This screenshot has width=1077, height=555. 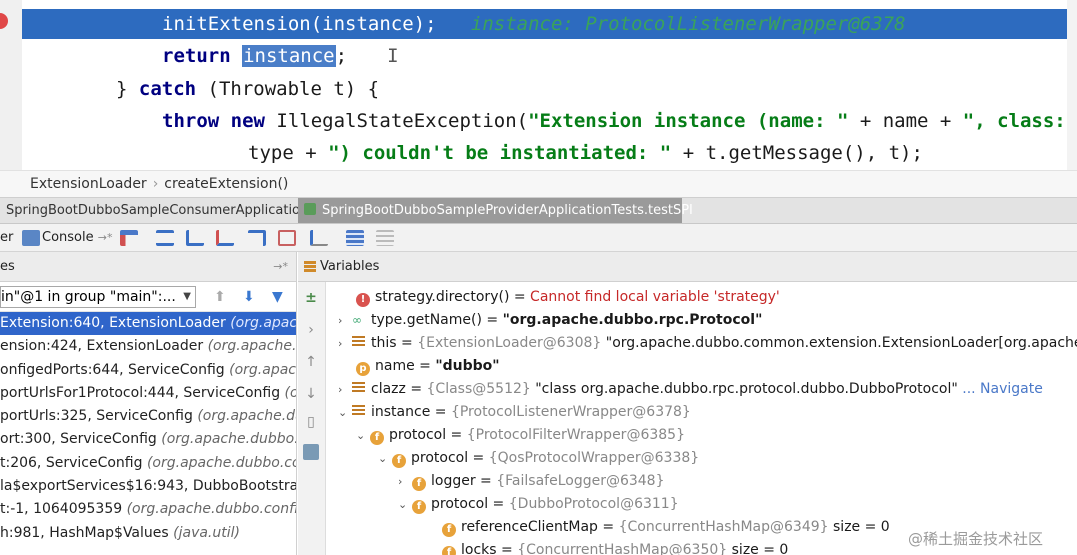 I want to click on evaluate-expression-icon, so click(x=355, y=238).